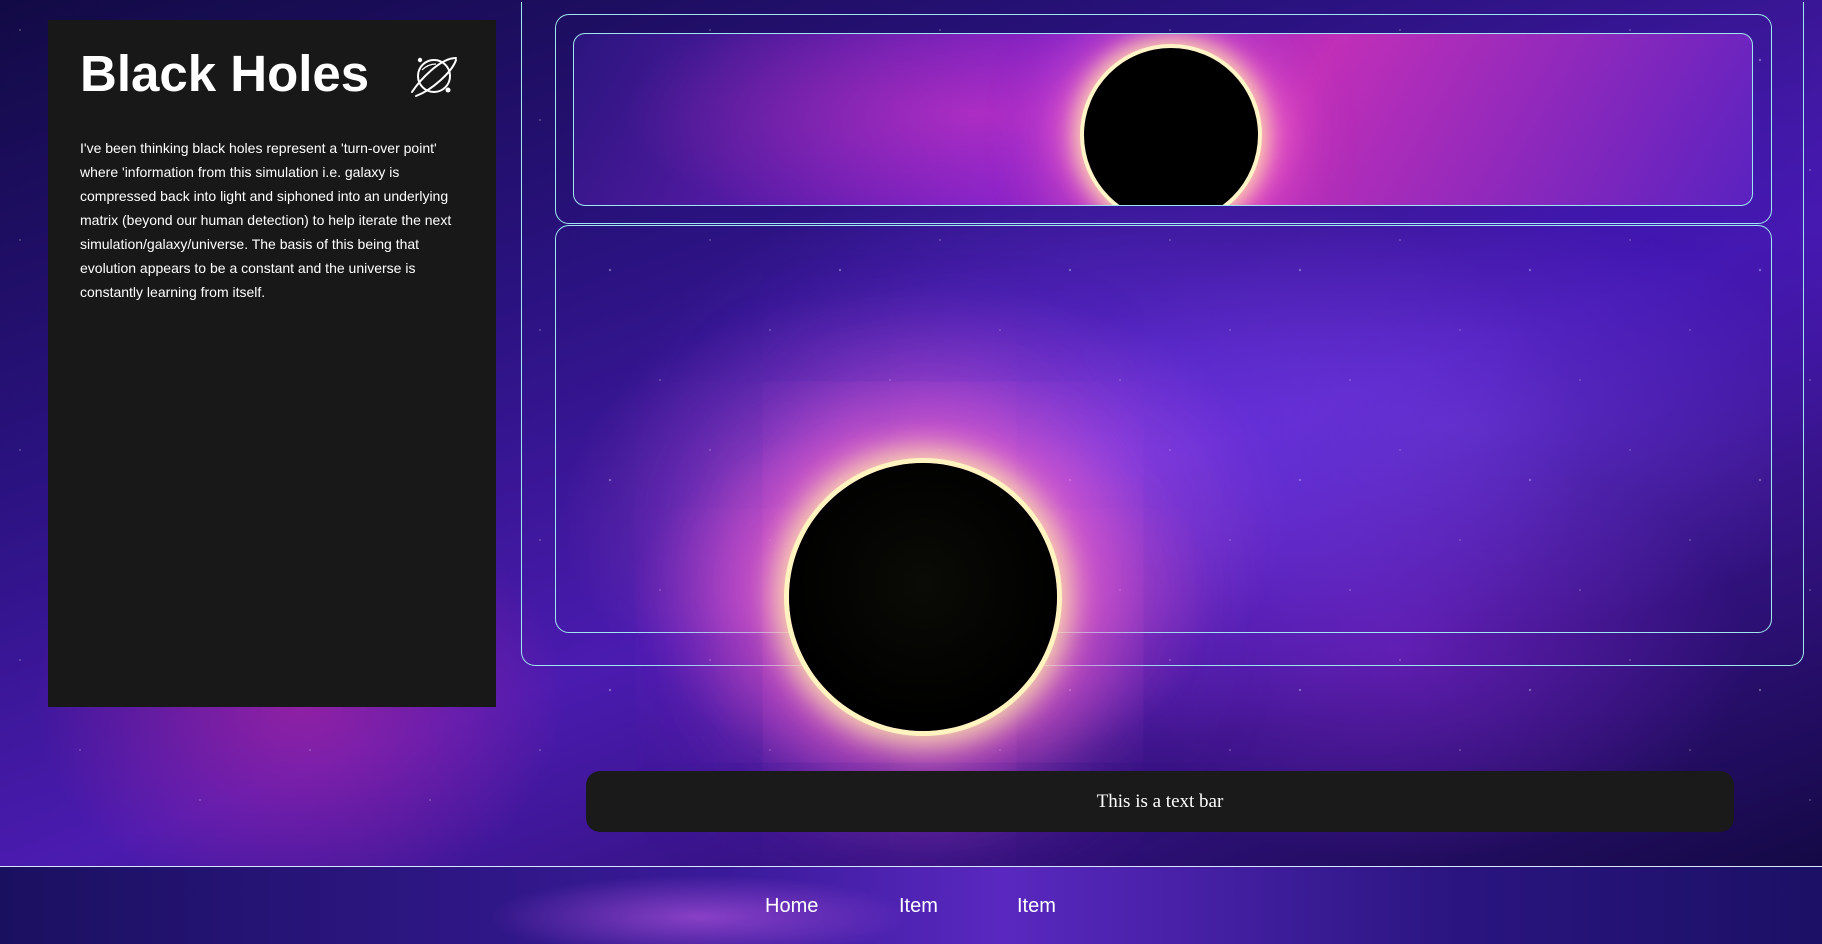 This screenshot has height=944, width=1822. I want to click on black-hole-small, so click(1171, 126).